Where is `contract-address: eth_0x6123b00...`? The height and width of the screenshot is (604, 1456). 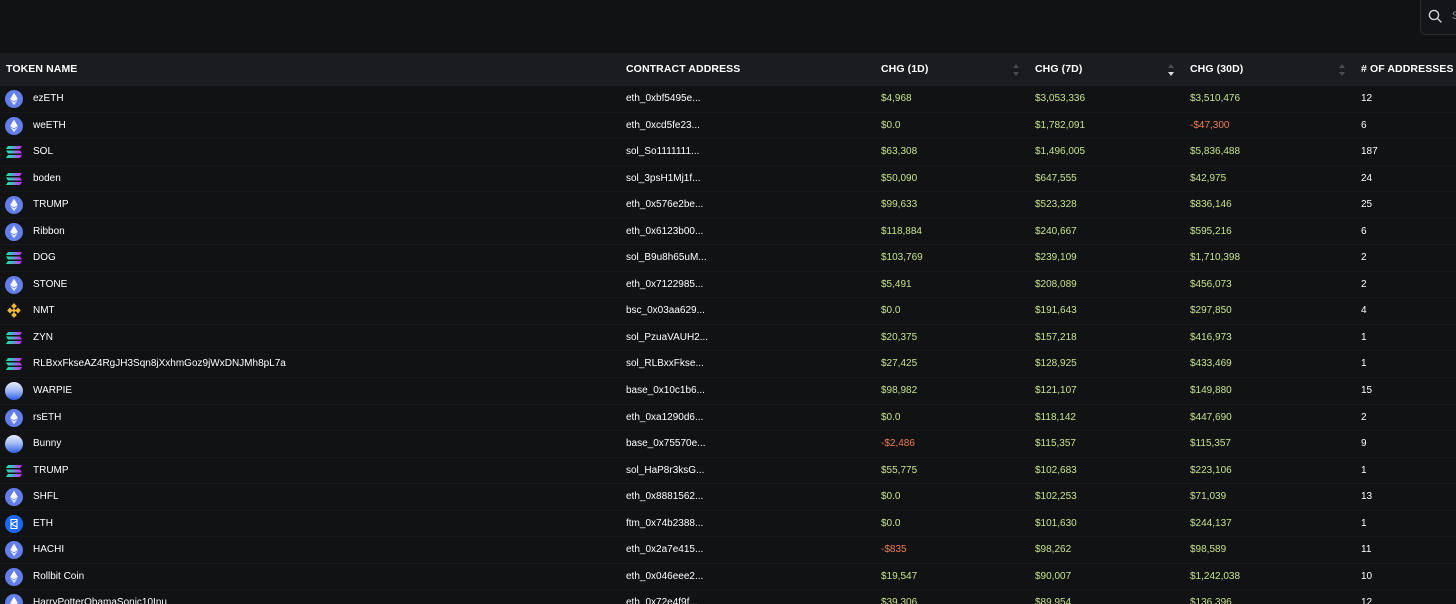 contract-address: eth_0x6123b00... is located at coordinates (664, 232).